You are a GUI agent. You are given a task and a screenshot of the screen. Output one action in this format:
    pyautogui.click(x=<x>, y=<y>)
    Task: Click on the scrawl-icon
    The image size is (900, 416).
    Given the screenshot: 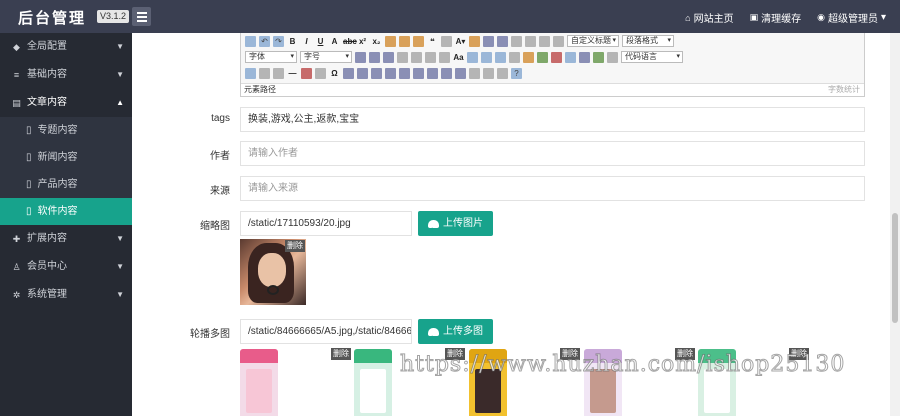 What is the action you would take?
    pyautogui.click(x=556, y=57)
    